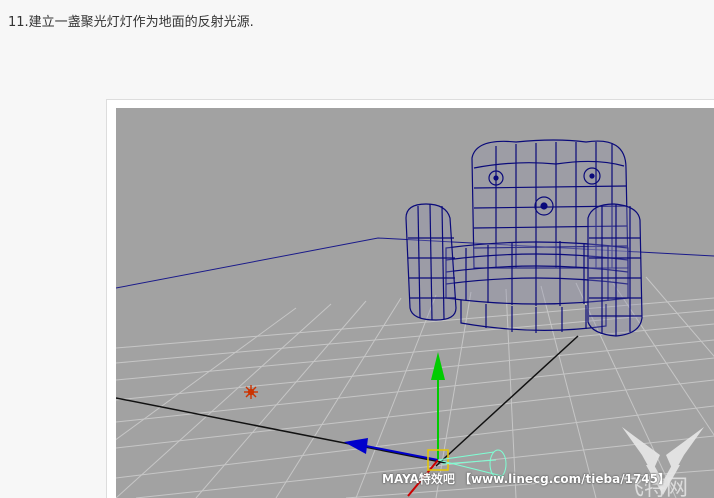  What do you see at coordinates (524, 238) in the screenshot?
I see `sofa-wireframe` at bounding box center [524, 238].